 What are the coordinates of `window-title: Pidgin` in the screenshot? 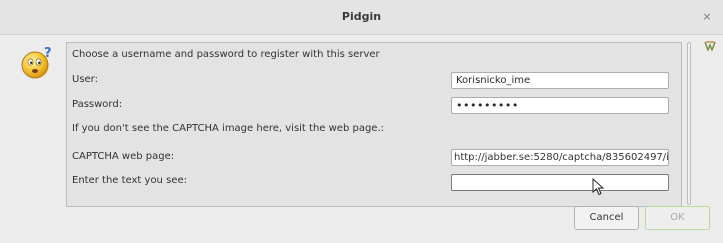 It's located at (361, 16).